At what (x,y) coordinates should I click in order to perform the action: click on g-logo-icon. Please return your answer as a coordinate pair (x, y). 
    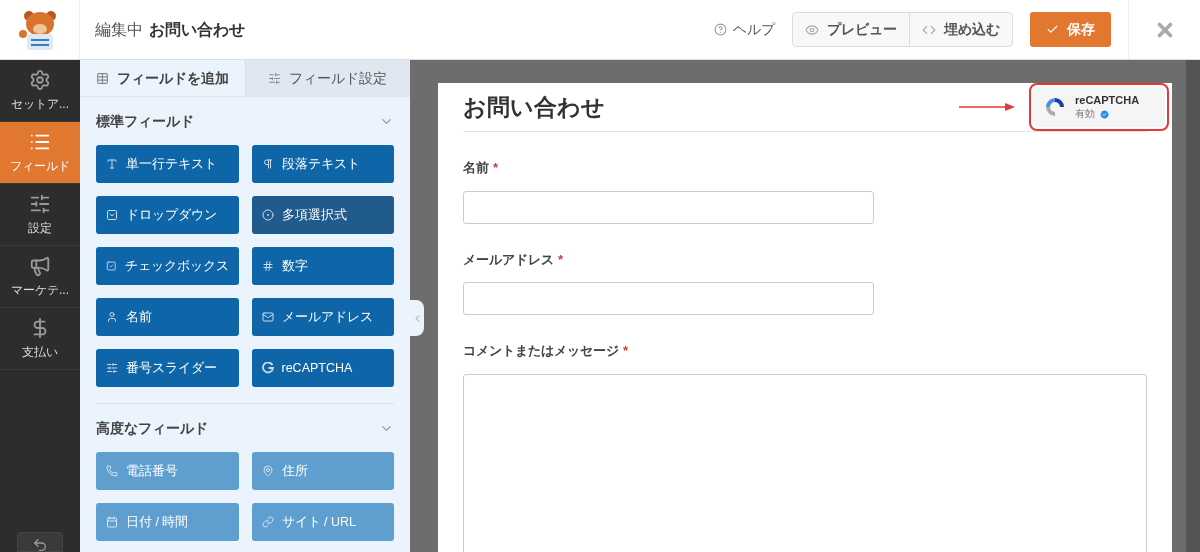
    Looking at the image, I should click on (267, 368).